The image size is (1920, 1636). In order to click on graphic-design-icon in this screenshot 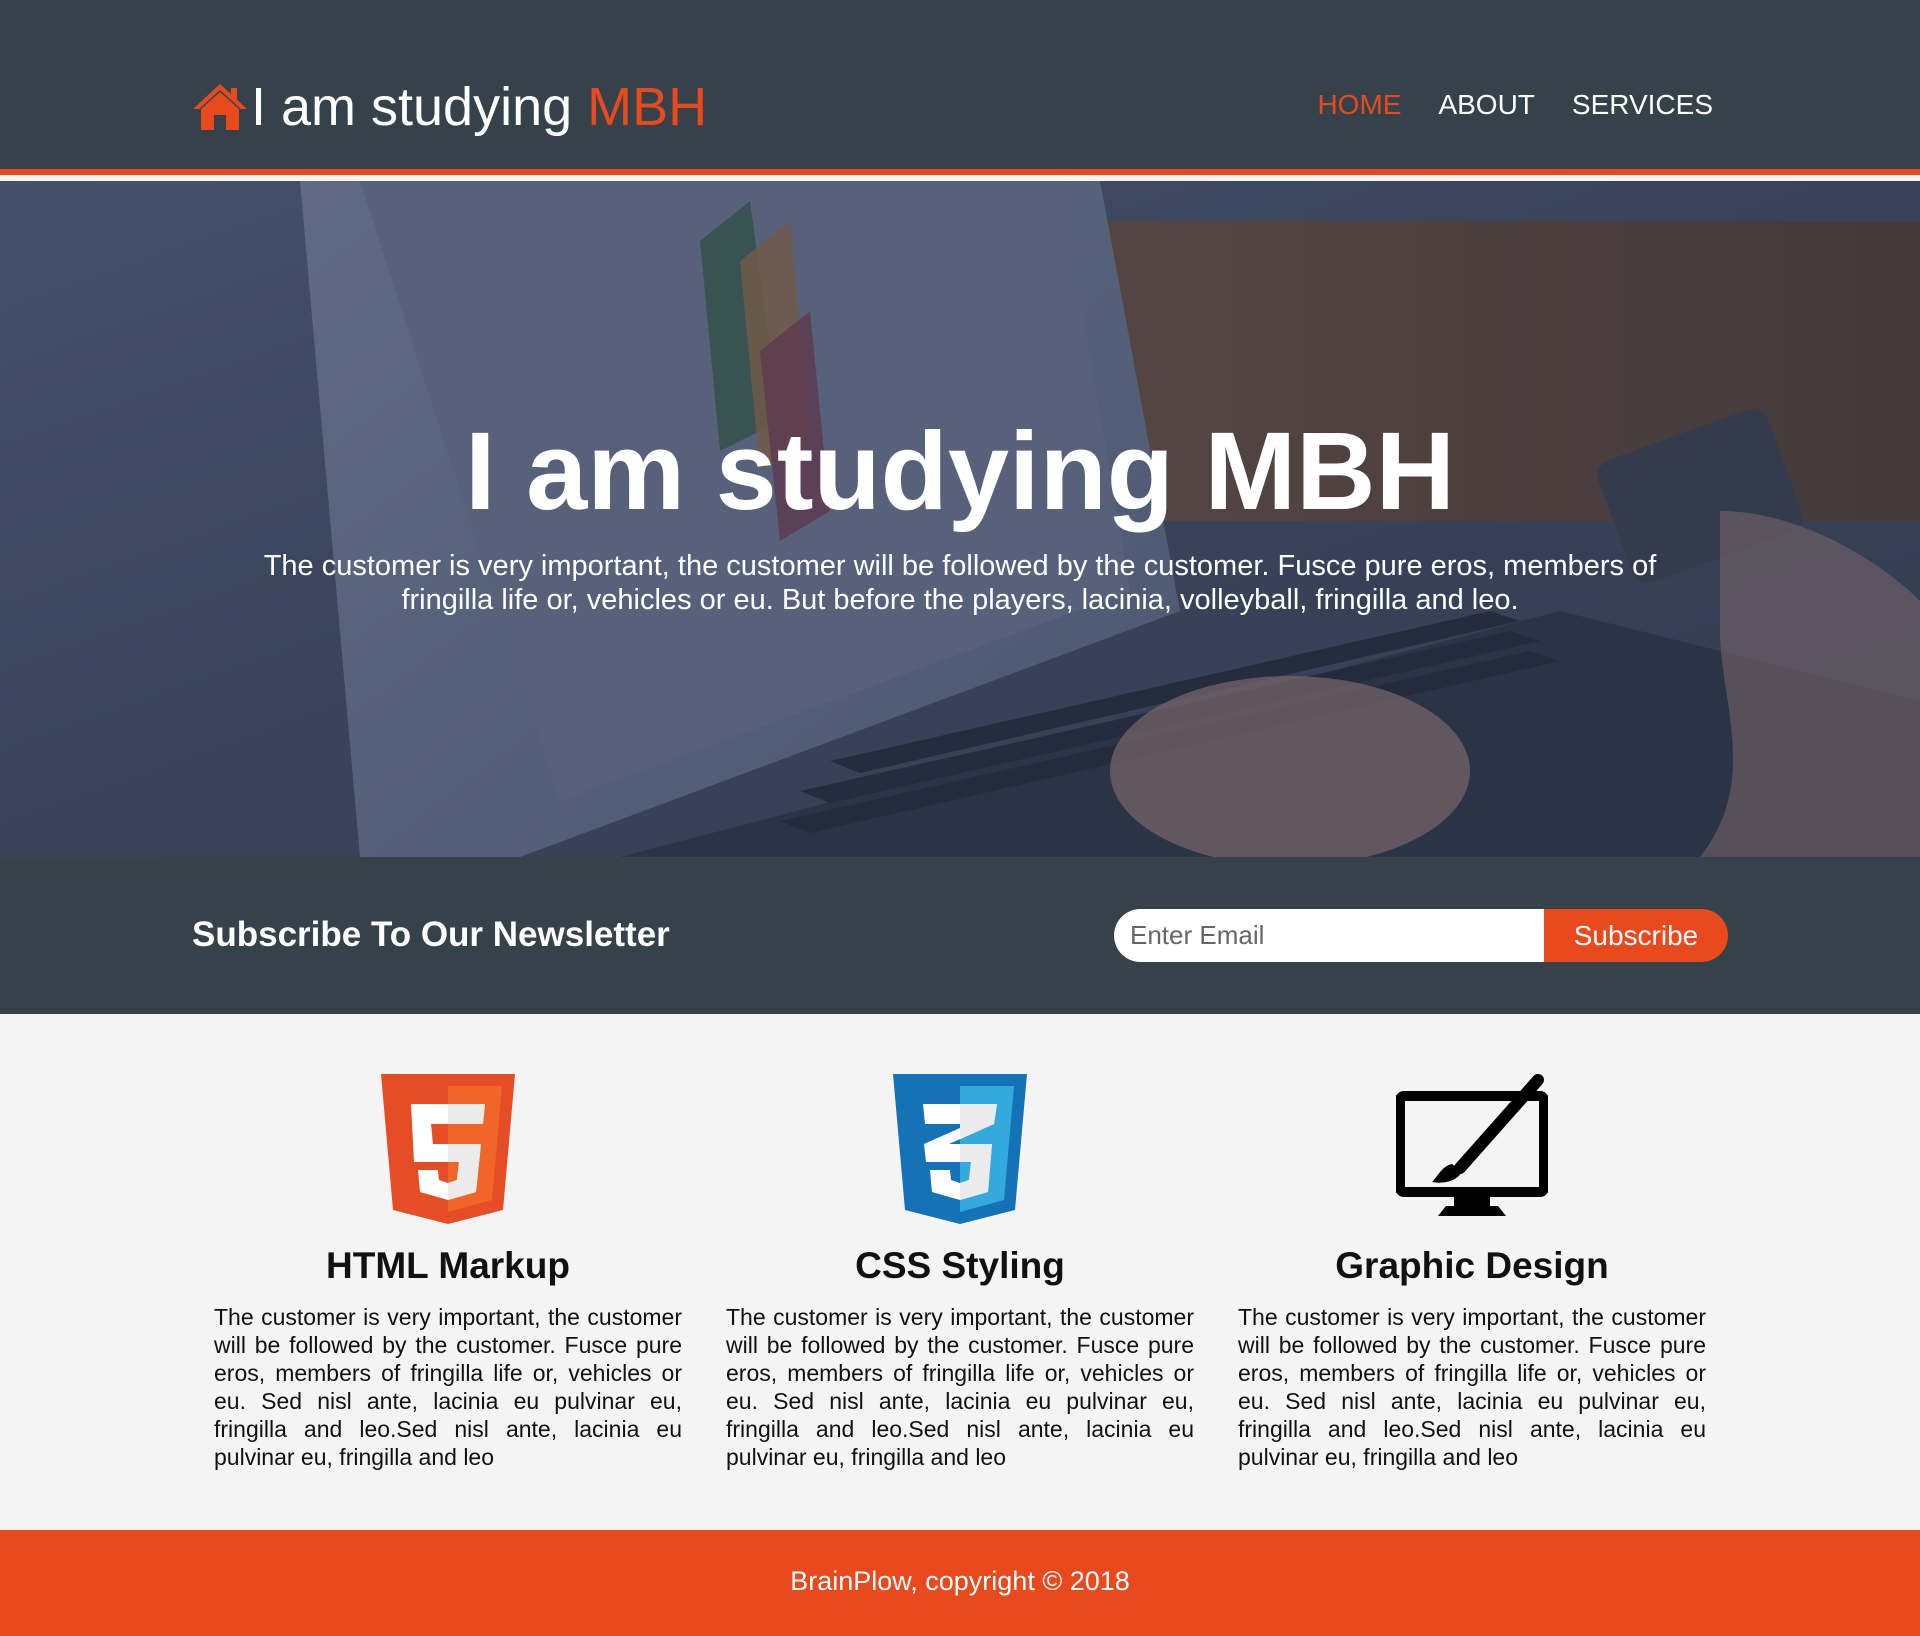, I will do `click(1472, 1145)`.